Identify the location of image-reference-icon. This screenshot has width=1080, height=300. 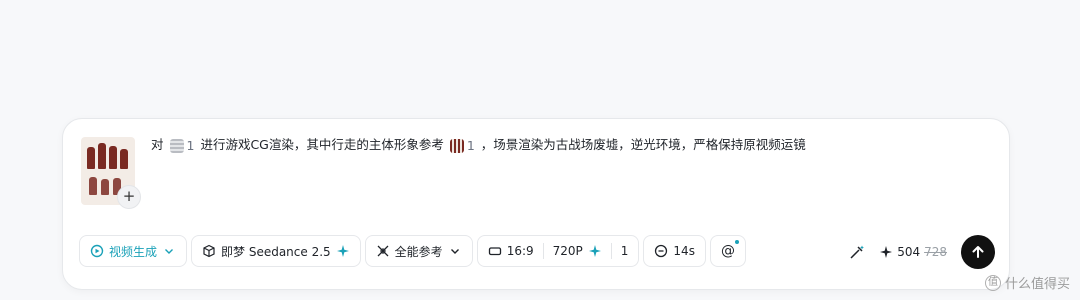
(456, 145).